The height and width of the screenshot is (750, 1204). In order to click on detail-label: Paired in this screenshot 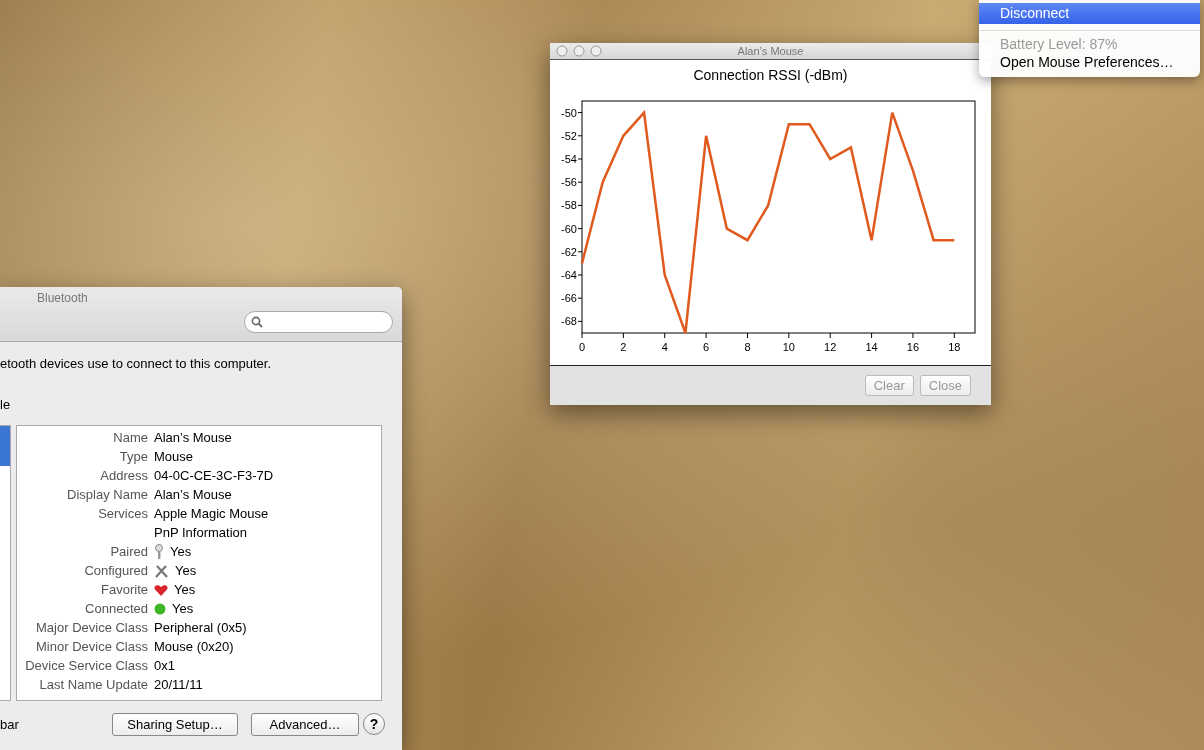, I will do `click(129, 551)`.